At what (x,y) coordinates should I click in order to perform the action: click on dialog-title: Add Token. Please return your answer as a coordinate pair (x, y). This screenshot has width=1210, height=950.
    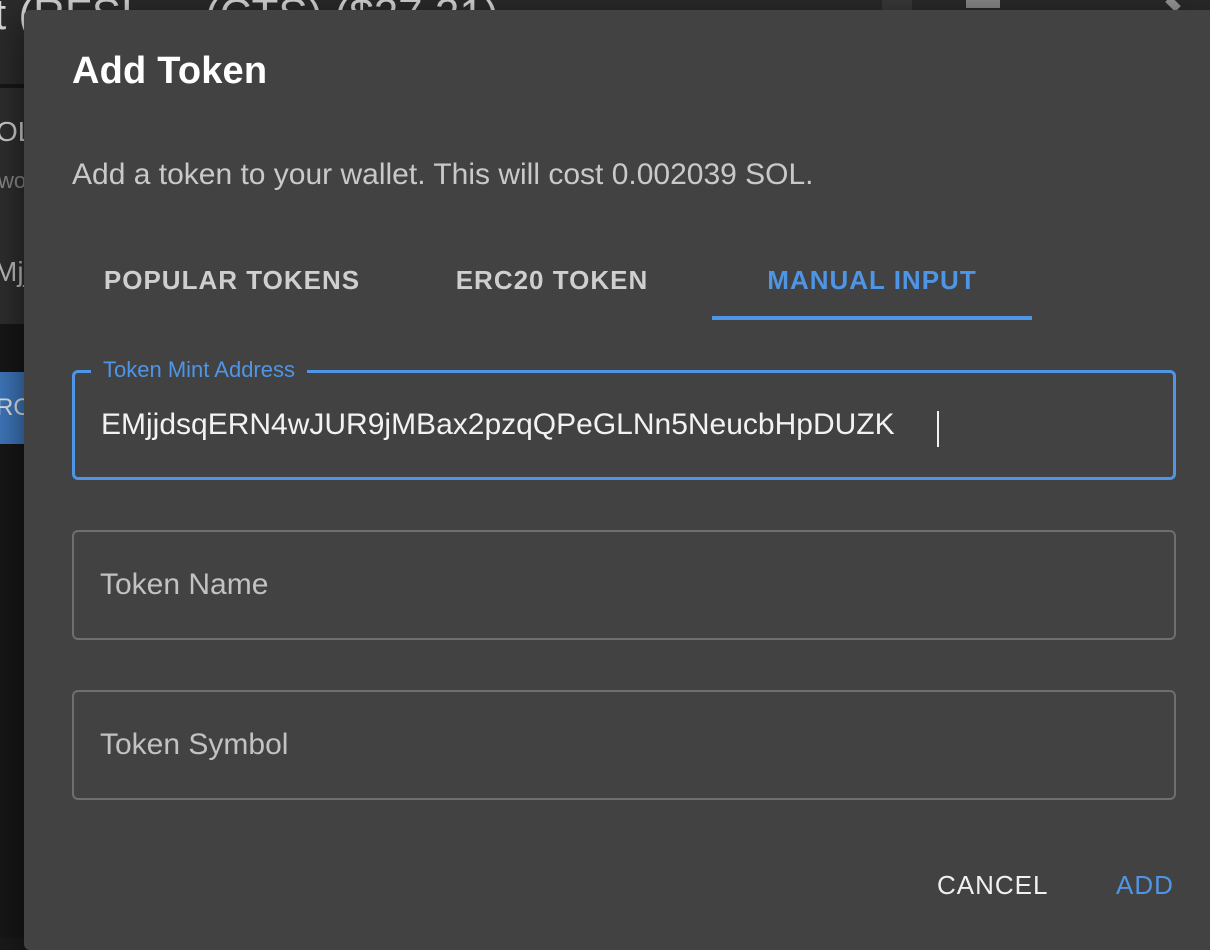
    Looking at the image, I should click on (170, 71).